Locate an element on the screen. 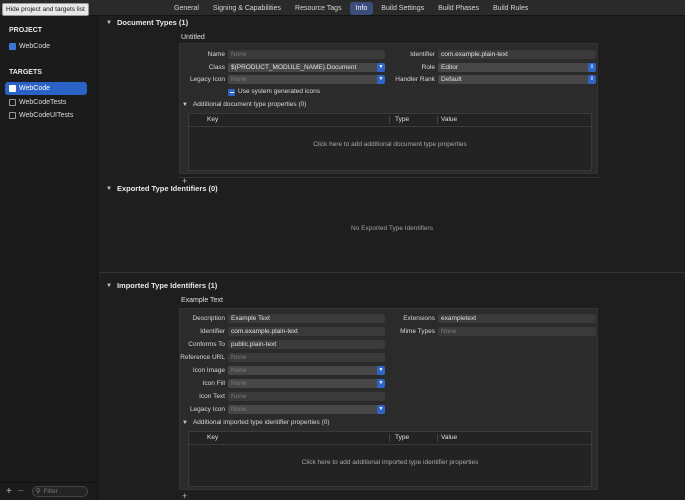  sidebar-item-label: WebCode is located at coordinates (35, 46).